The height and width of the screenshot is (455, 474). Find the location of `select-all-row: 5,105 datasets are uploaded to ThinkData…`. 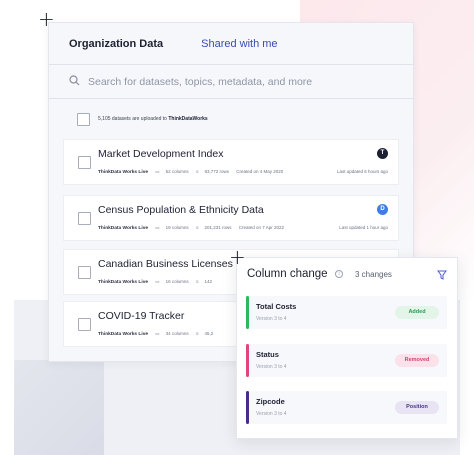

select-all-row: 5,105 datasets are uploaded to ThinkData… is located at coordinates (231, 119).